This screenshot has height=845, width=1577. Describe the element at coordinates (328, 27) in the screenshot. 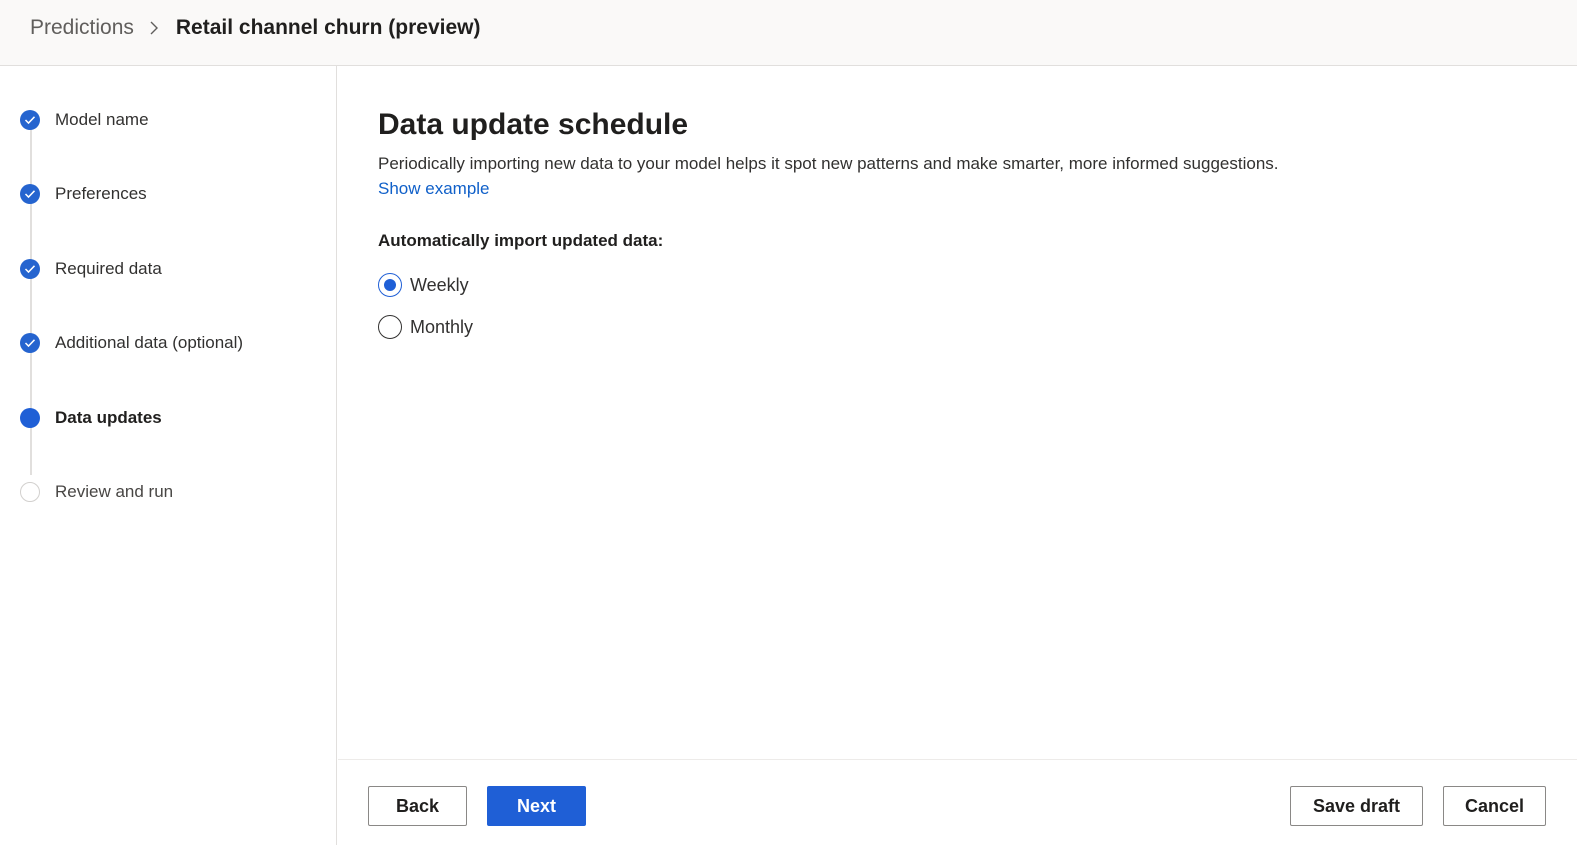

I see `breadcrumb-current: Retail channel churn (preview)` at that location.